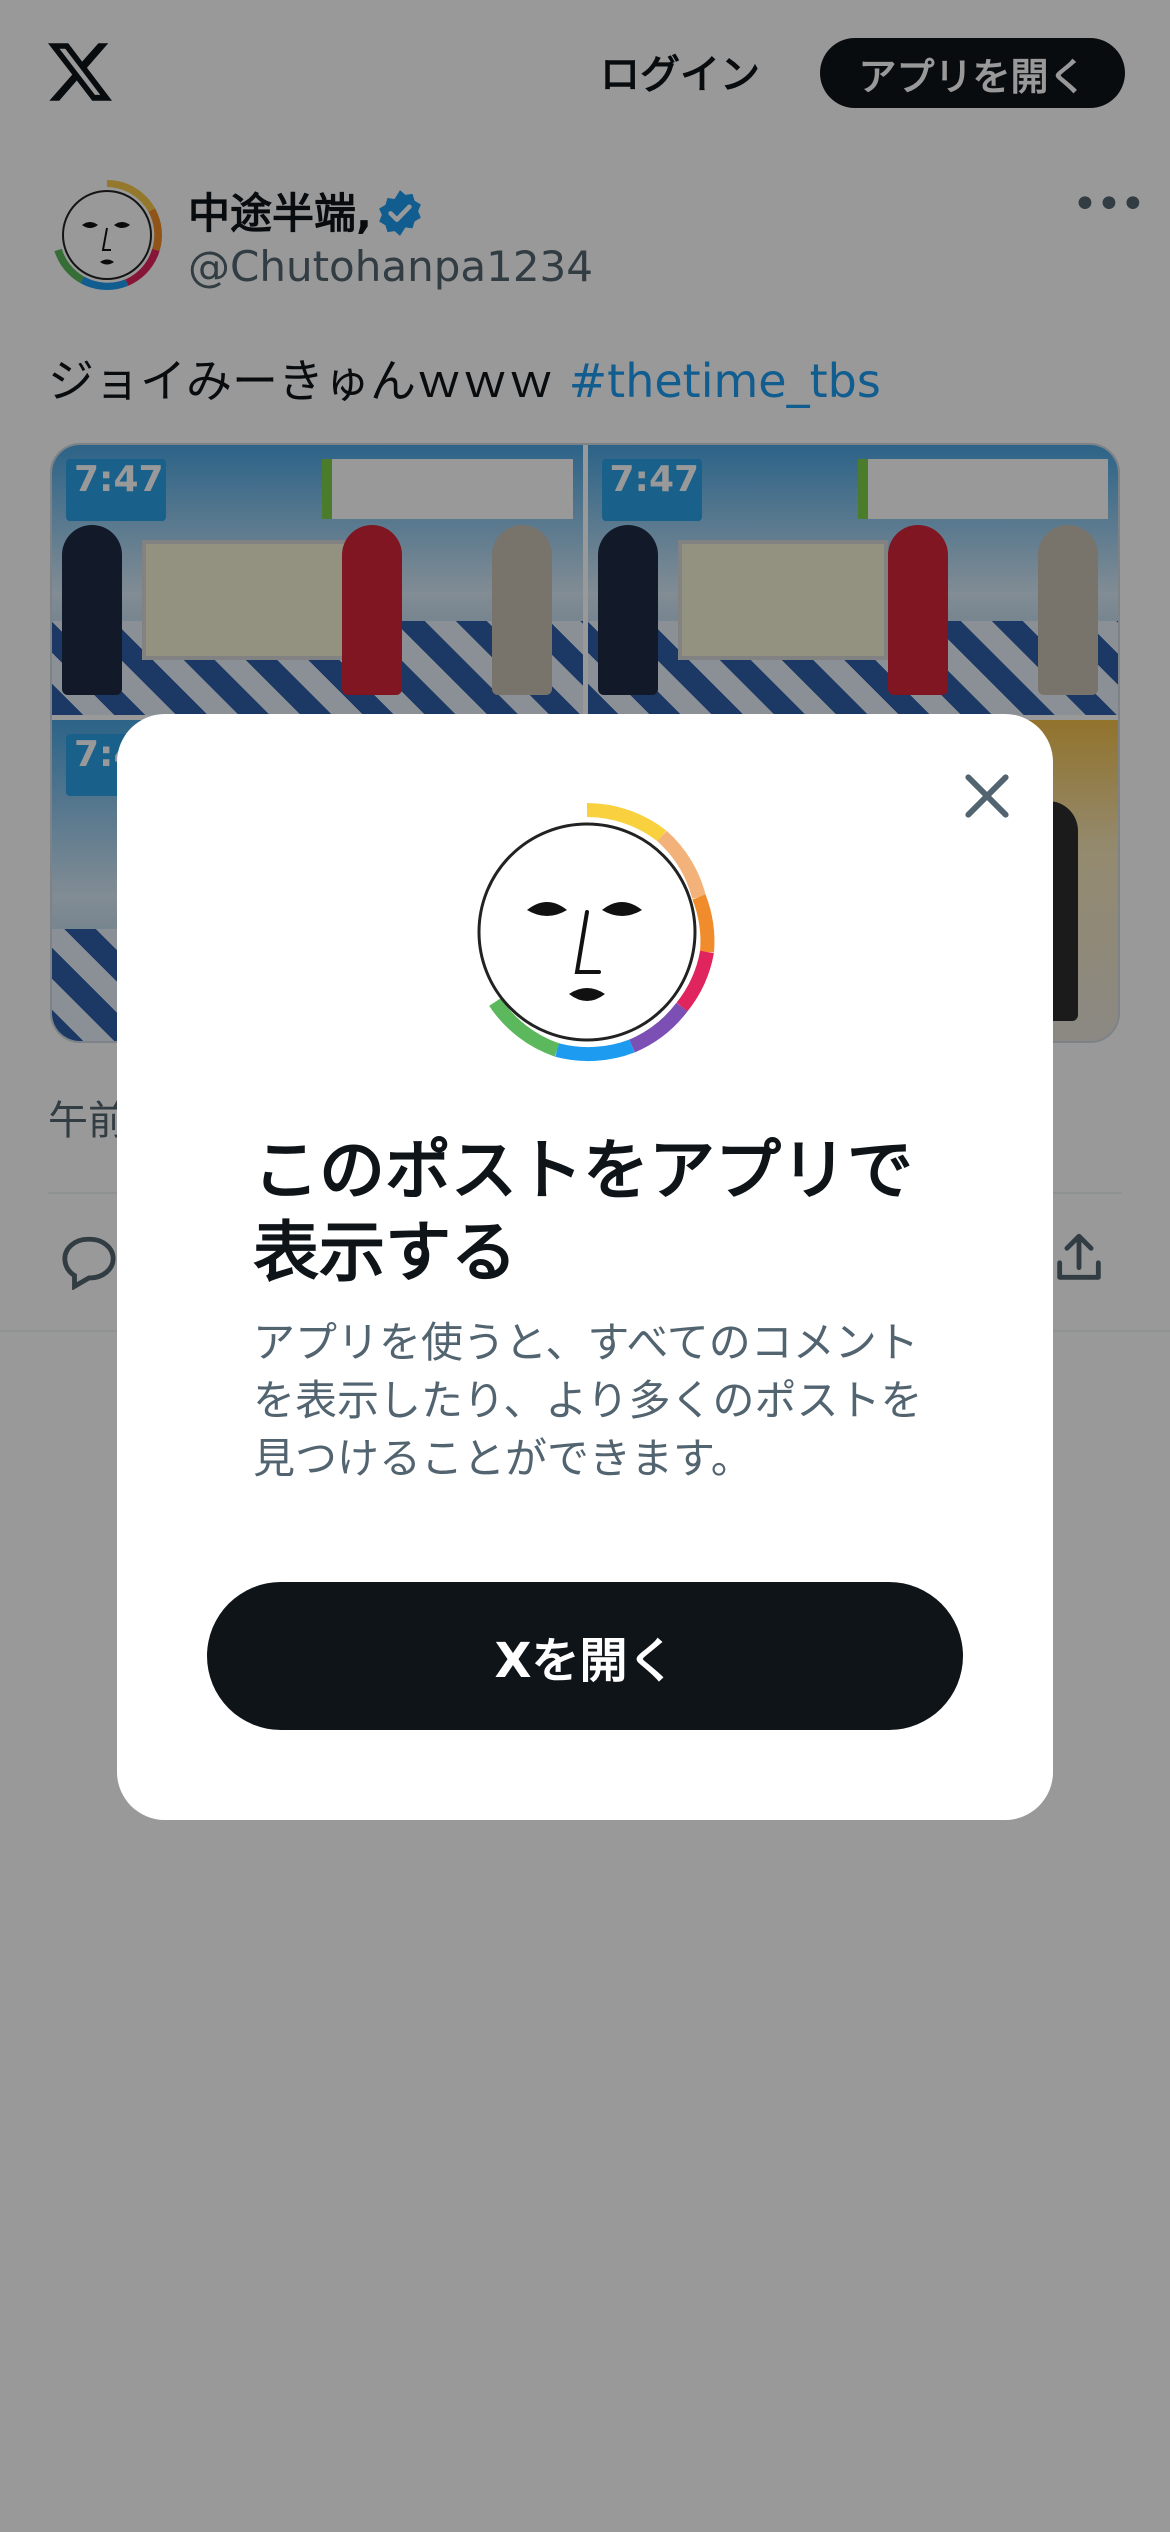 This screenshot has width=1170, height=2532. What do you see at coordinates (585, 1656) in the screenshot?
I see `open-x-button: Xを開く` at bounding box center [585, 1656].